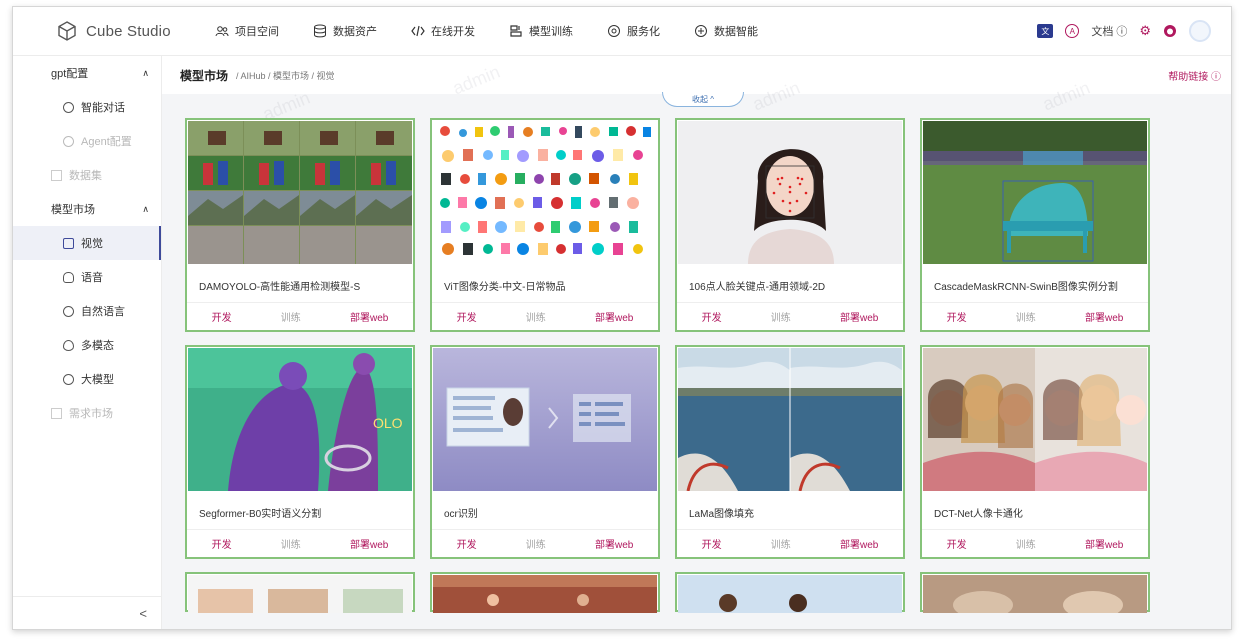 Image resolution: width=1242 pixels, height=640 pixels. I want to click on sidebar-item-vision: 视觉, so click(87, 243).